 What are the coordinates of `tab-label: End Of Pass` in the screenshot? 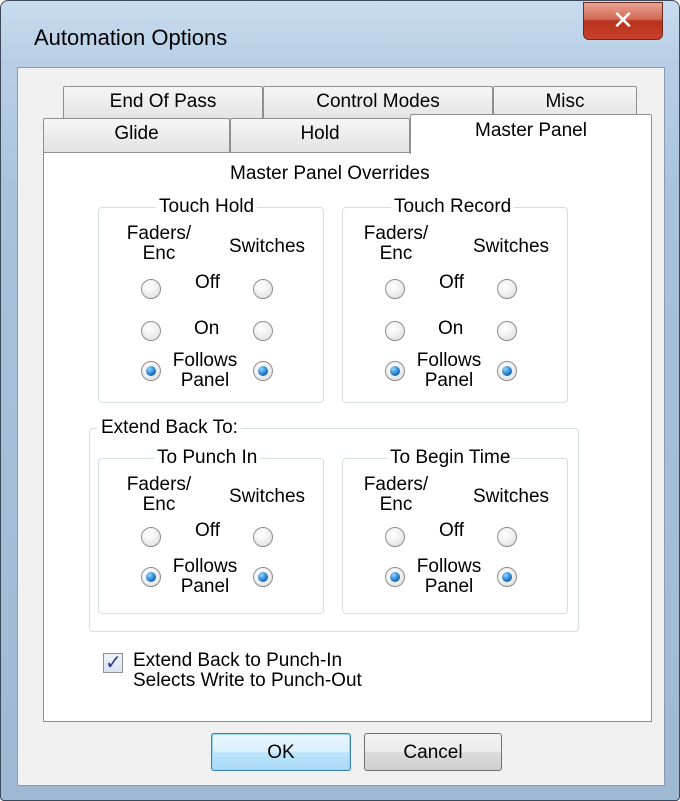 It's located at (163, 101).